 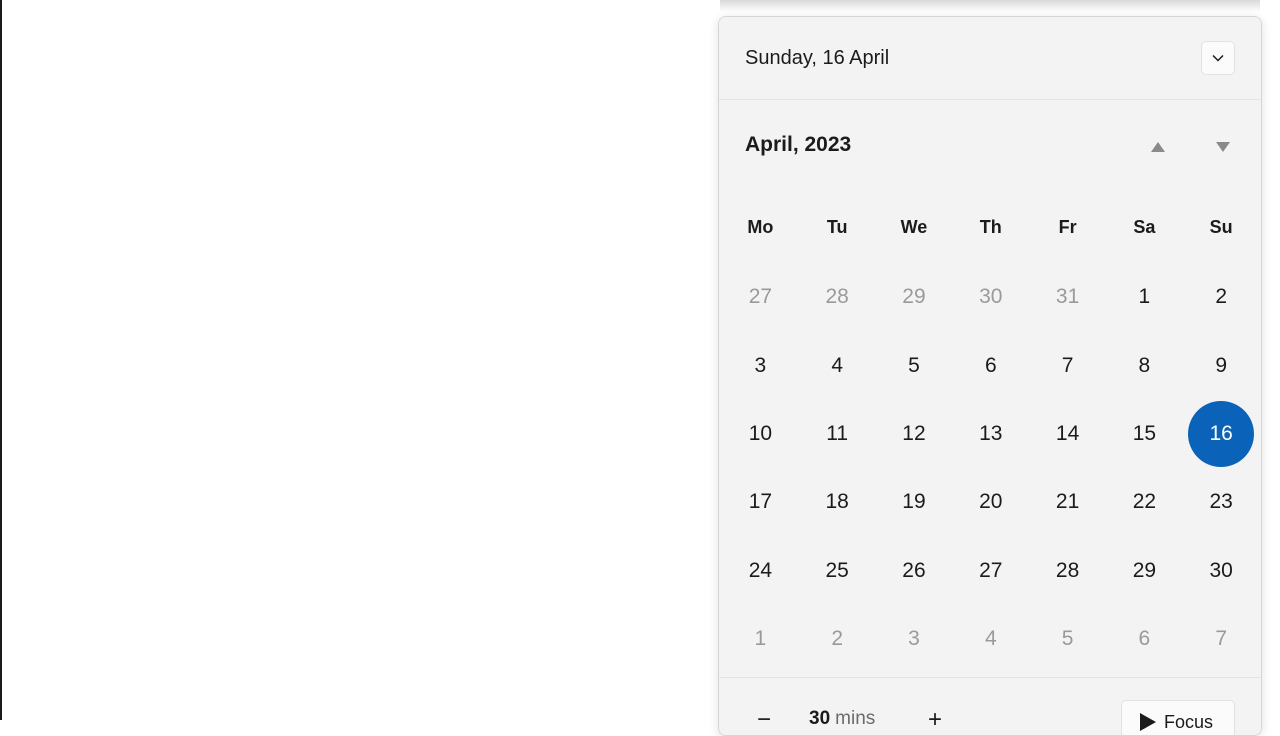 I want to click on calendar-day-number: 31, so click(x=1067, y=297).